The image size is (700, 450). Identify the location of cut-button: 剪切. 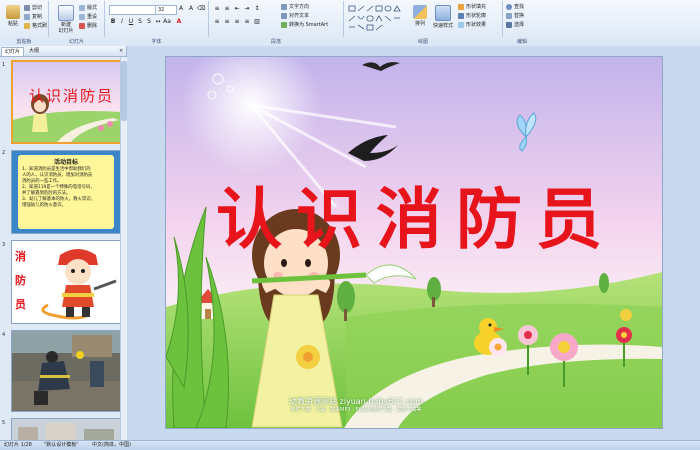
(33, 7).